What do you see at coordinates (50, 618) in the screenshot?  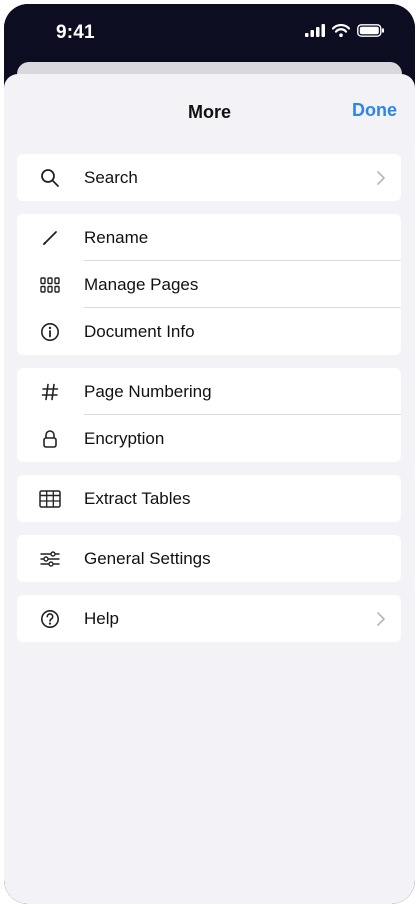 I see `help-icon` at bounding box center [50, 618].